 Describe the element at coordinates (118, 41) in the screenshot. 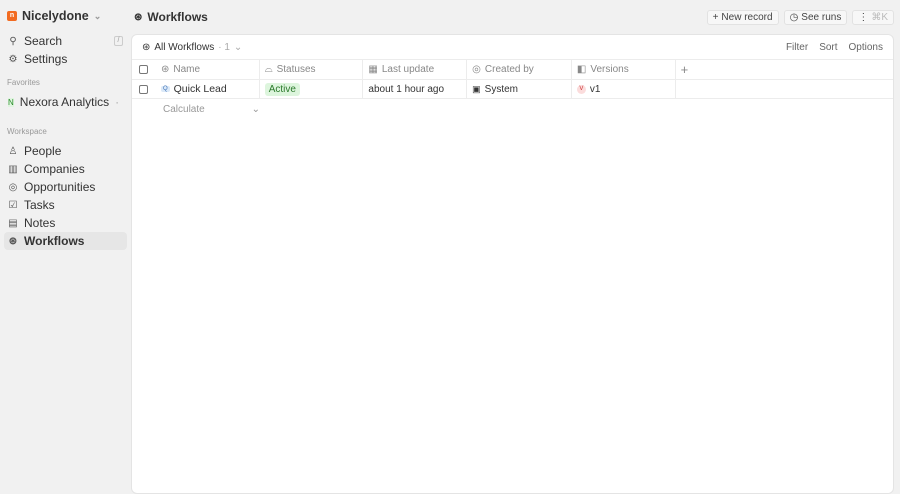

I see `shortcut-hint: /` at that location.